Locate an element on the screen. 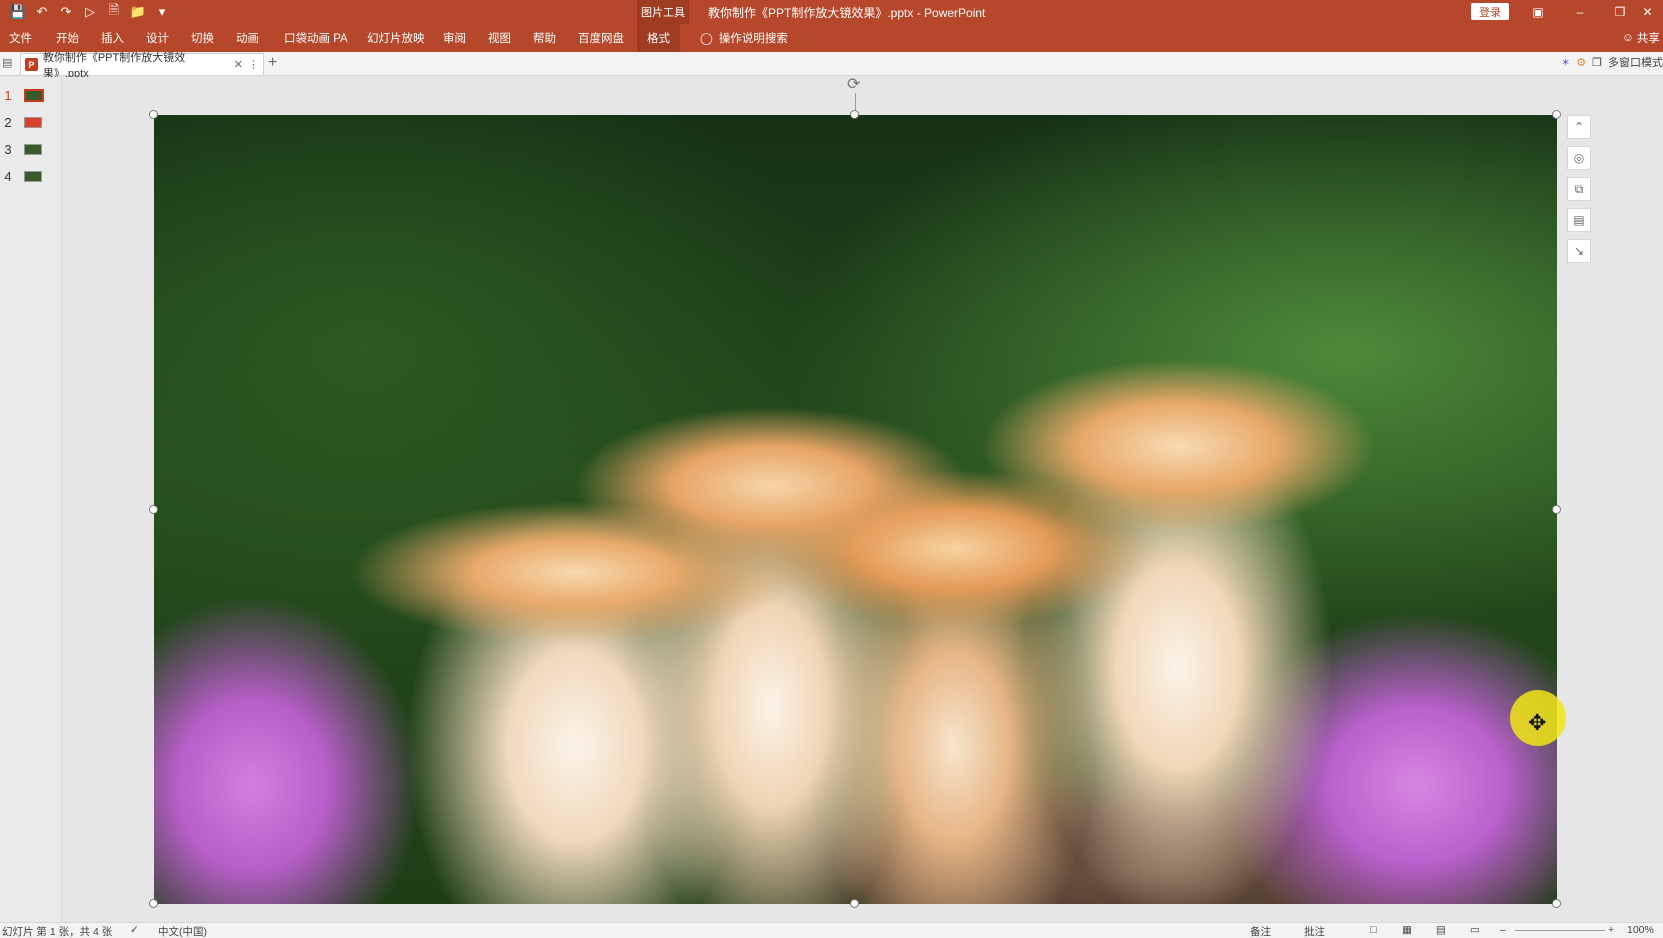 The width and height of the screenshot is (1663, 938). floating-quick-tools: ⌃ ◎ ⧉ ▤ ↘ is located at coordinates (1579, 189).